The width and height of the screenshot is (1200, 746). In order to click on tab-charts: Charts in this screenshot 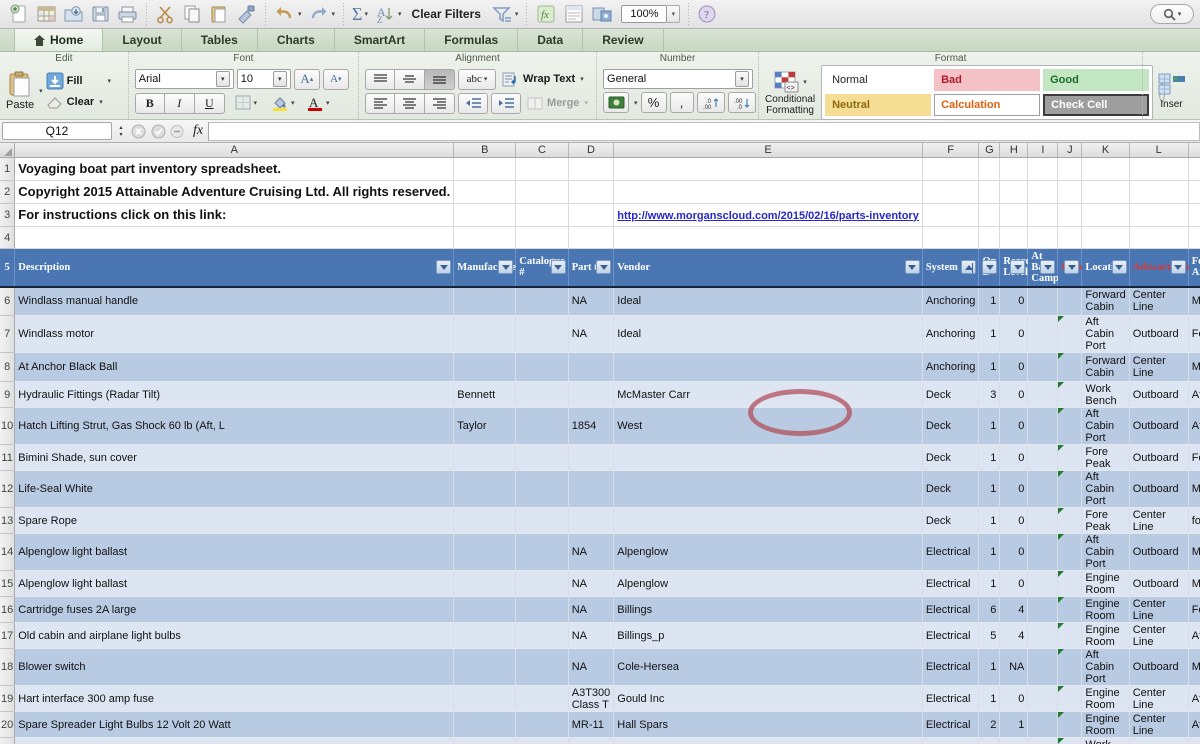, I will do `click(296, 40)`.